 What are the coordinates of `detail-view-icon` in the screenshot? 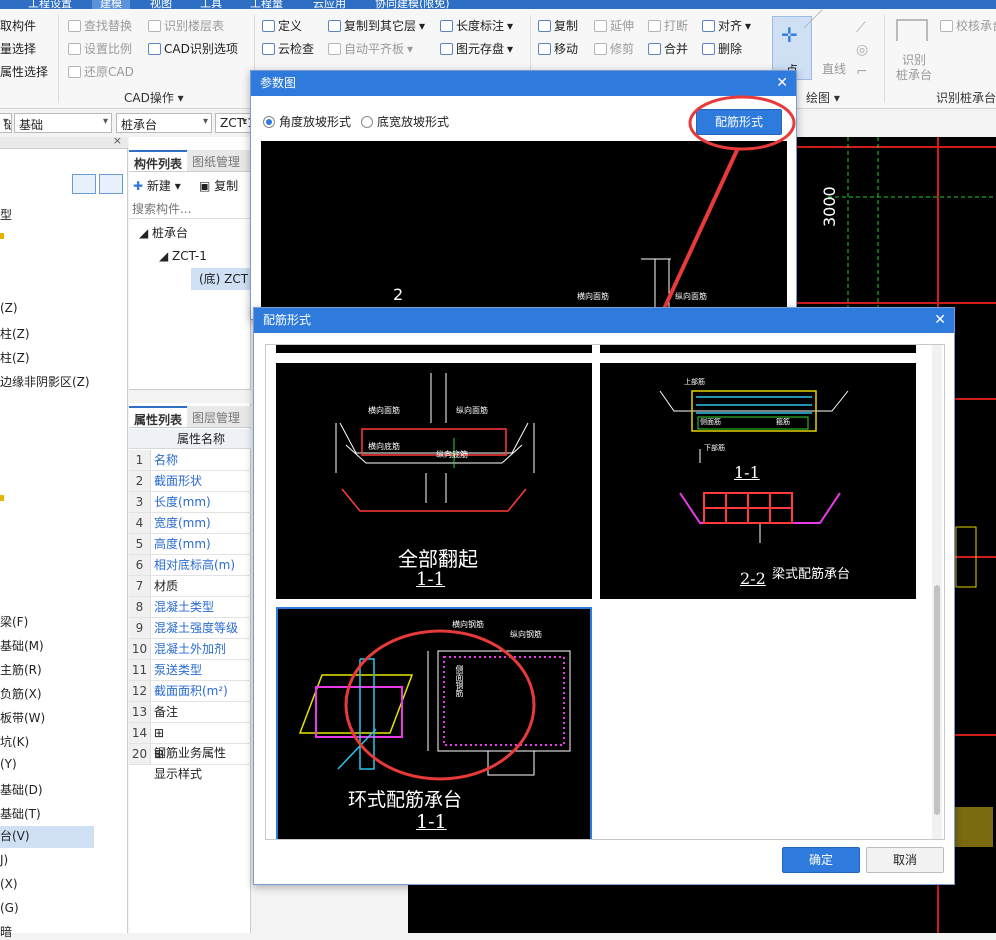 It's located at (111, 184).